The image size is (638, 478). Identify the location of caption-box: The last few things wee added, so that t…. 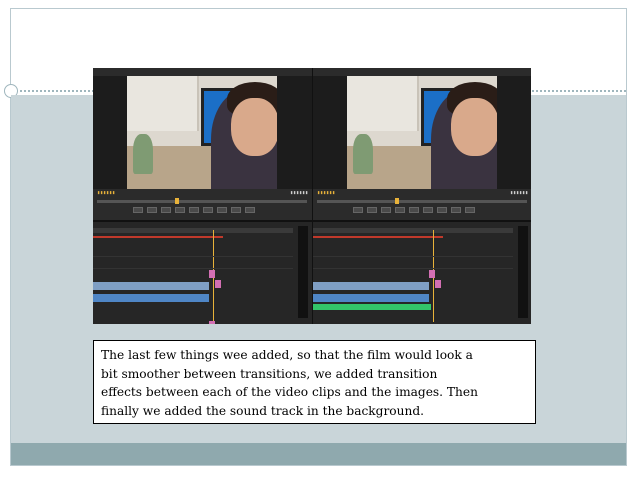
(314, 382).